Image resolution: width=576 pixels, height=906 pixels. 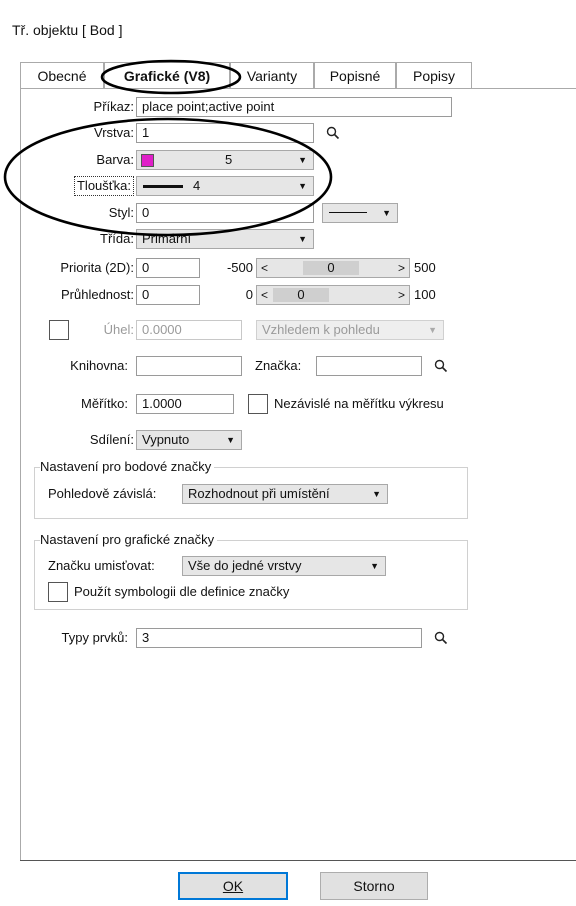 I want to click on annotation-ellipse-tab, so click(x=171, y=77).